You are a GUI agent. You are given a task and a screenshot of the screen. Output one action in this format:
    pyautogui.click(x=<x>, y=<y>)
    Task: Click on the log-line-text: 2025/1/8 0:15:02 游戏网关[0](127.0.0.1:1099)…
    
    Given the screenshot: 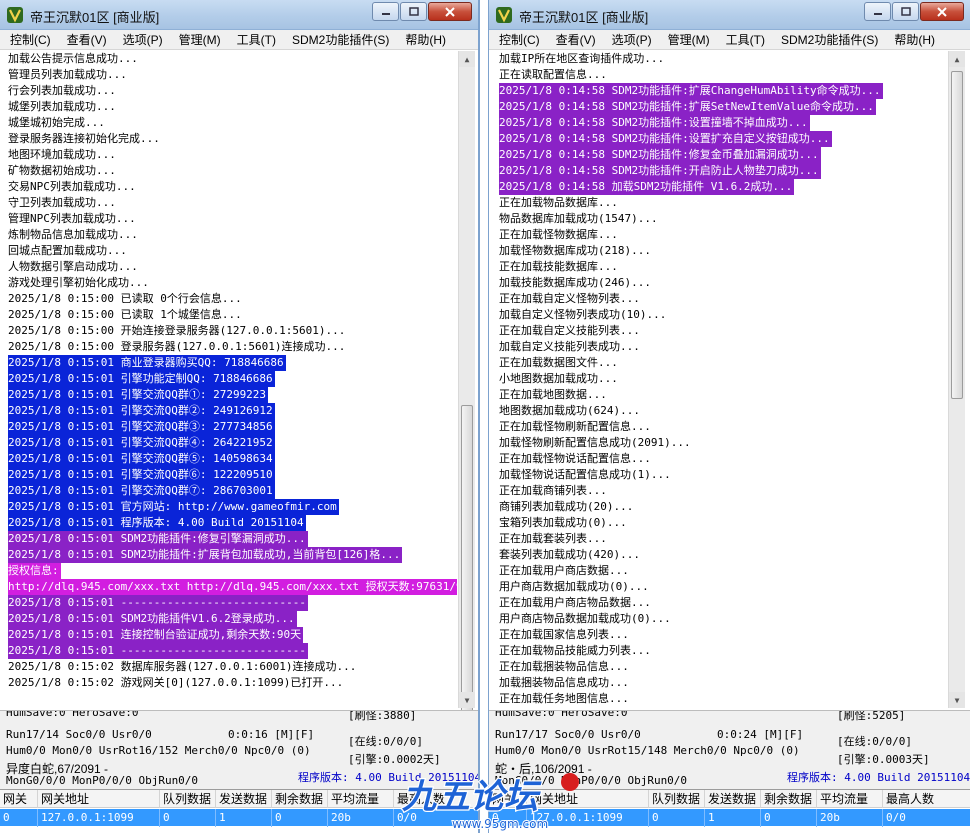 What is the action you would take?
    pyautogui.click(x=176, y=682)
    